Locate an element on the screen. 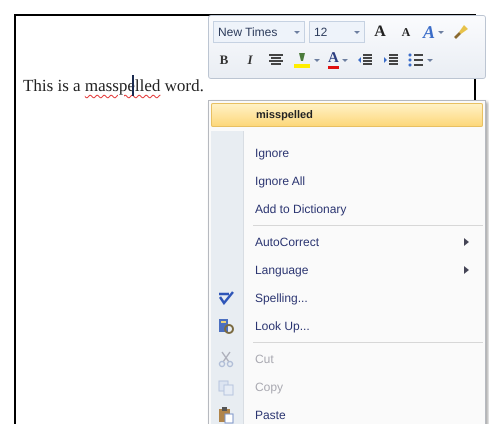 This screenshot has width=489, height=424. menu-item: AutoCorrect is located at coordinates (347, 242).